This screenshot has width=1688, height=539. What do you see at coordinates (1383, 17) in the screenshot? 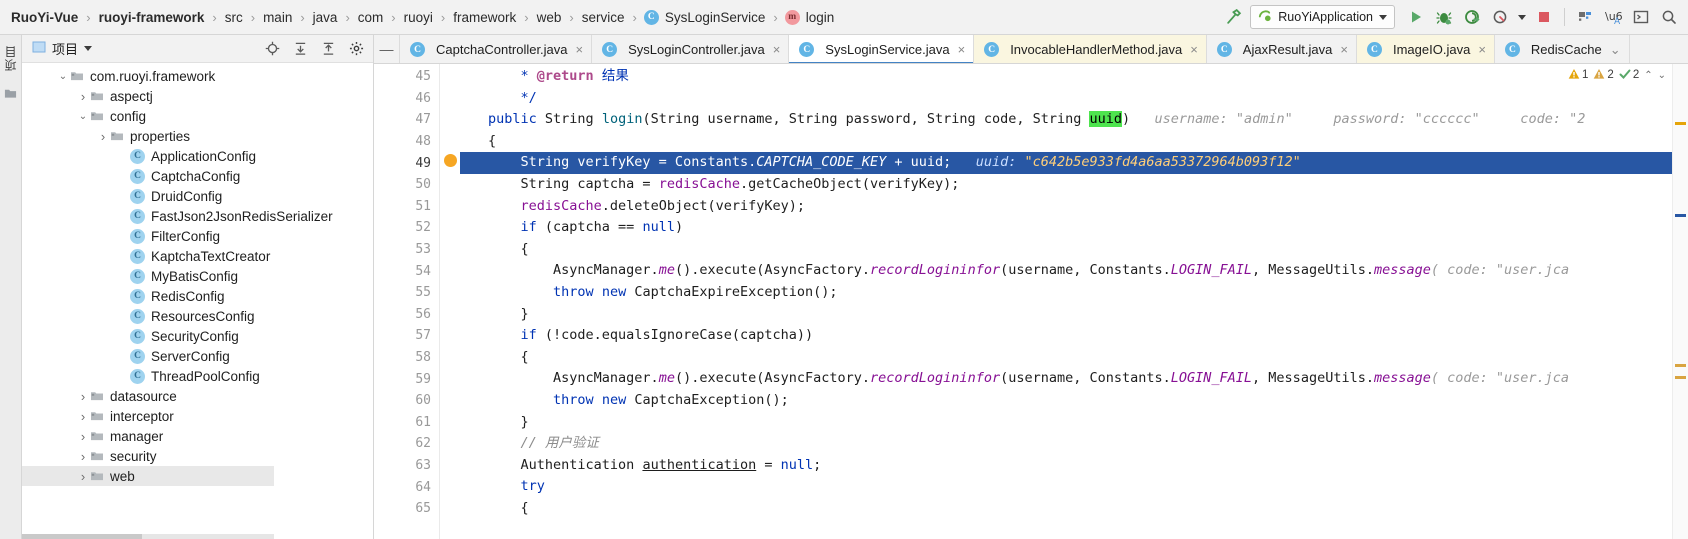
I see `chevron-down-icon` at bounding box center [1383, 17].